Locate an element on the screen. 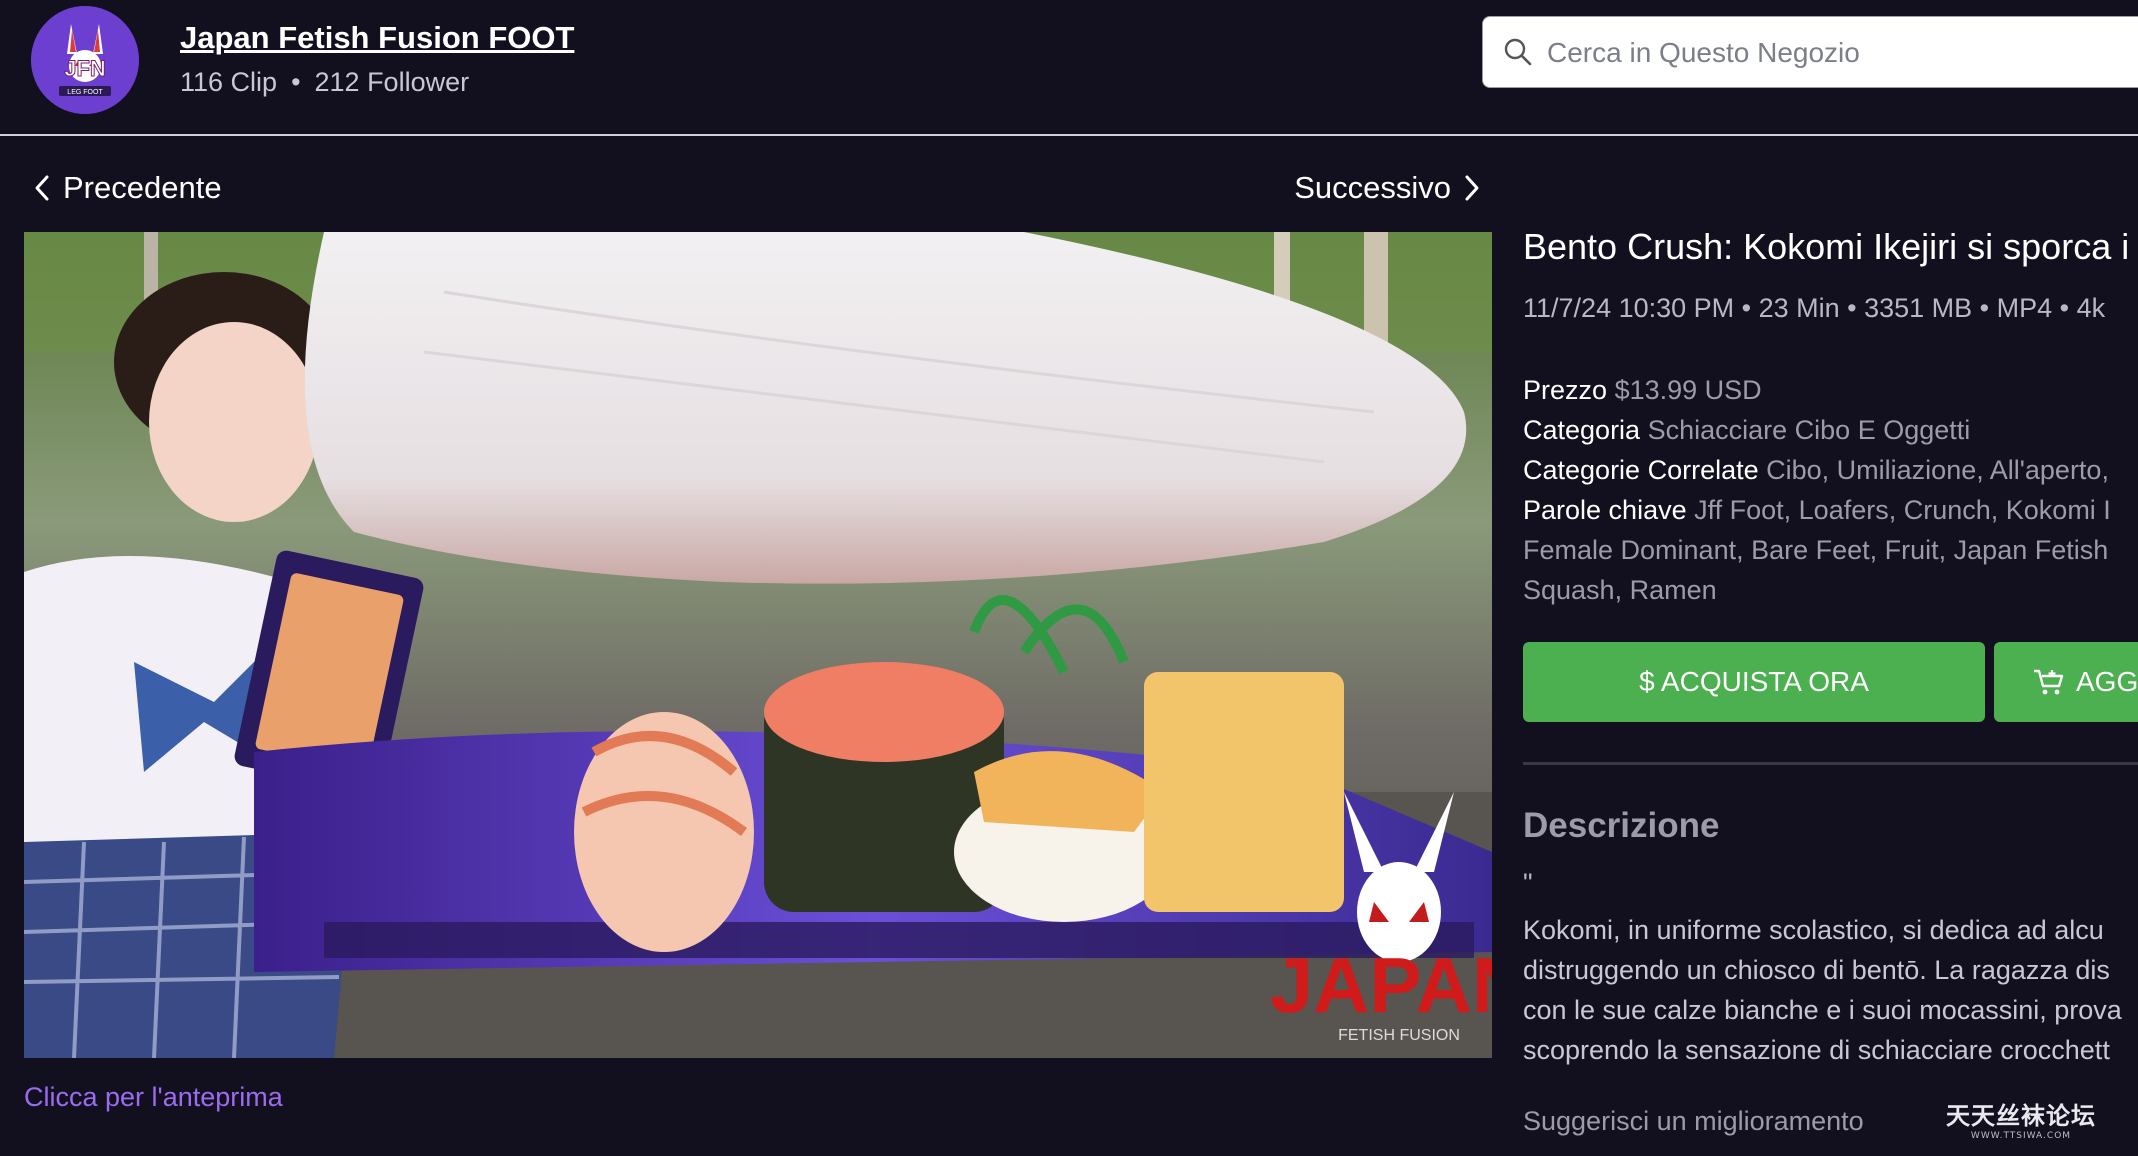 The height and width of the screenshot is (1156, 2138). rabbit-logo-icon: JFN LEG FOOT is located at coordinates (85, 60).